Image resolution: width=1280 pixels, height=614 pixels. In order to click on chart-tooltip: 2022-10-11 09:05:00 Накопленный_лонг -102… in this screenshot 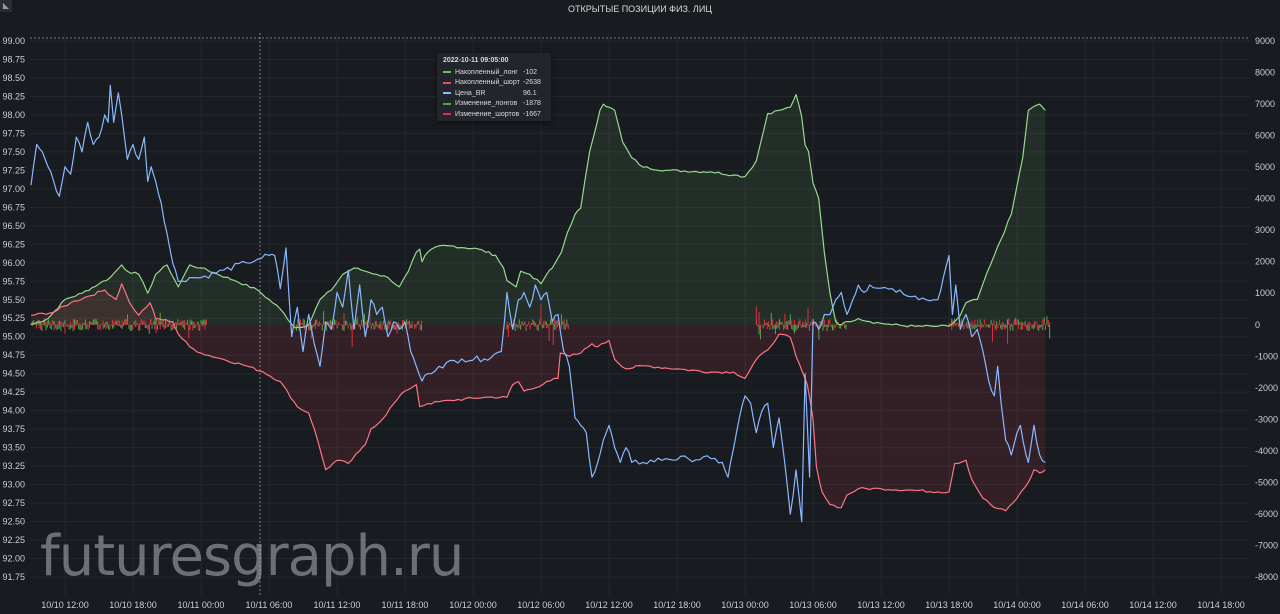, I will do `click(494, 87)`.